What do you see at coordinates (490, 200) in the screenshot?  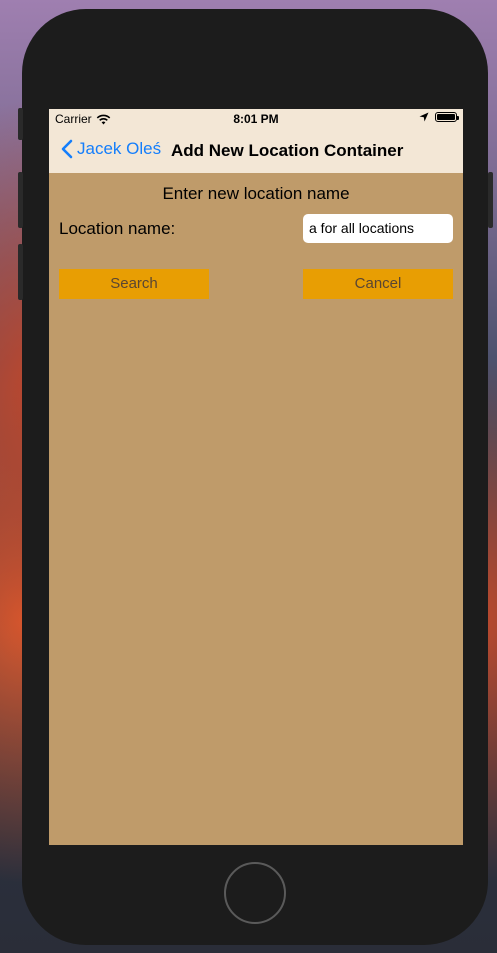 I see `power-button` at bounding box center [490, 200].